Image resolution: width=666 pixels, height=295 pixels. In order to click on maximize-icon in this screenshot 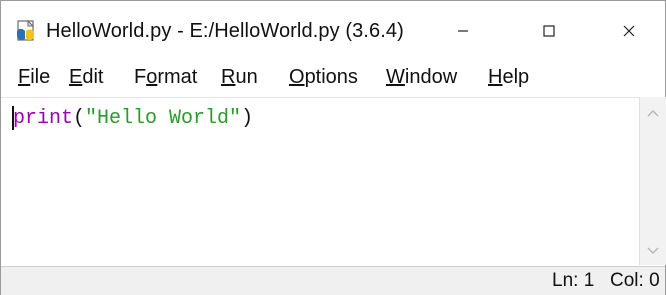, I will do `click(549, 31)`.